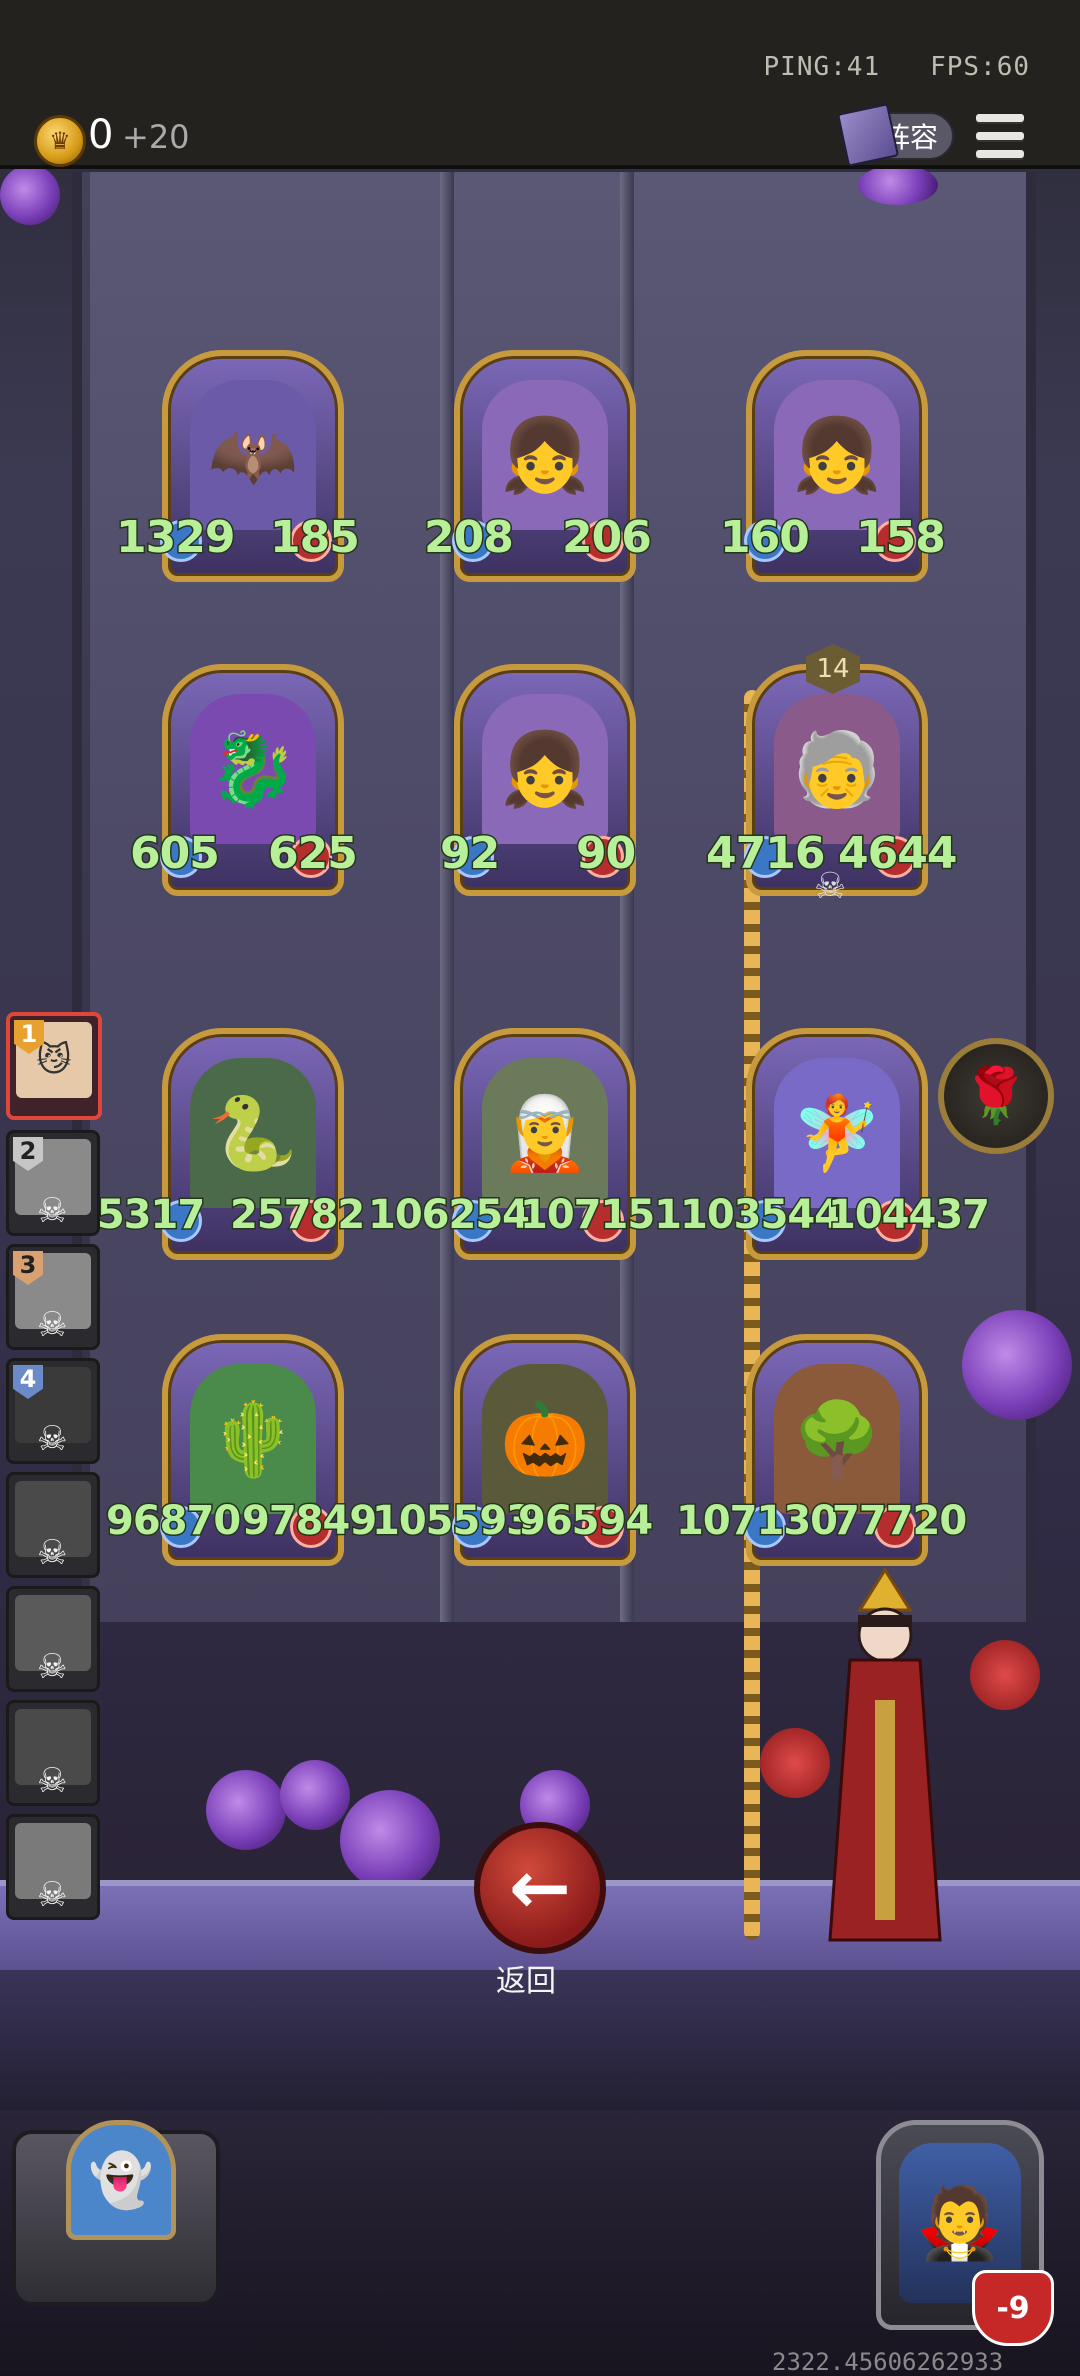 This screenshot has height=2376, width=1080. I want to click on treasure-chest-button: 👻, so click(116, 2213).